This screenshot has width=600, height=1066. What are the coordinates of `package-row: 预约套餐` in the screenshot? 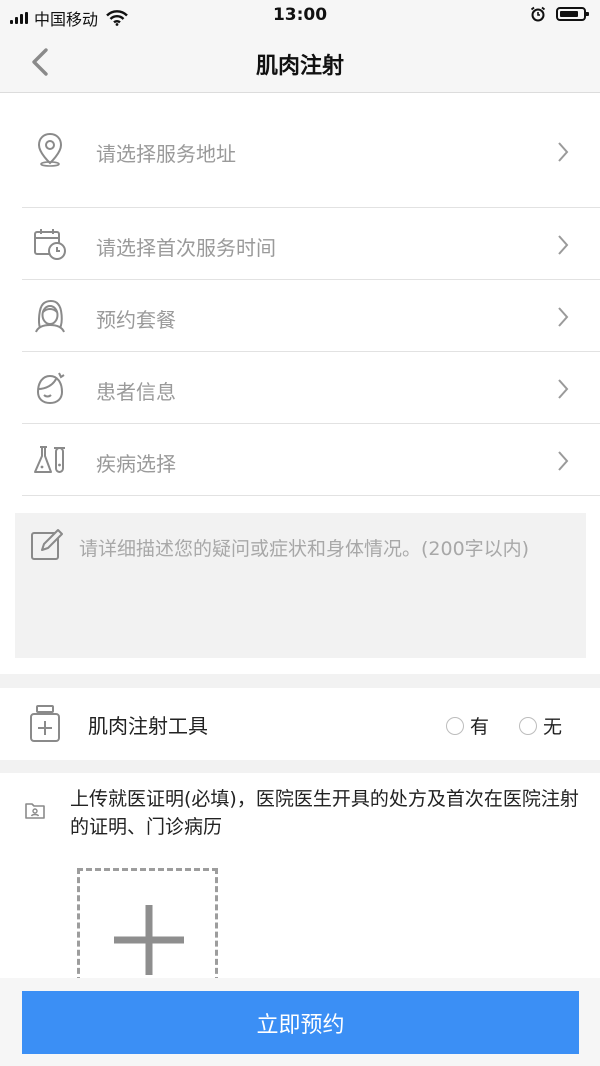 It's located at (311, 316).